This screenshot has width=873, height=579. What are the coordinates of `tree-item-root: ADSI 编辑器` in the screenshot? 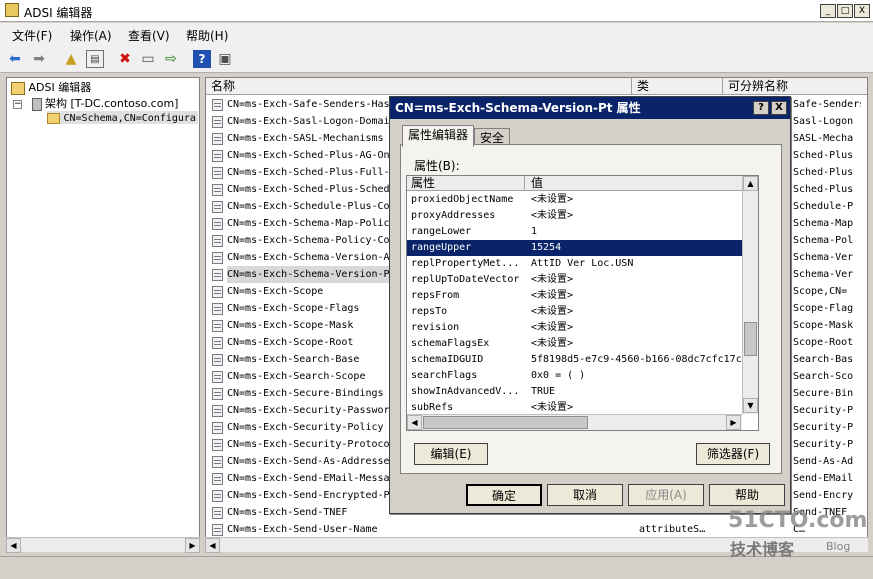 It's located at (51, 87).